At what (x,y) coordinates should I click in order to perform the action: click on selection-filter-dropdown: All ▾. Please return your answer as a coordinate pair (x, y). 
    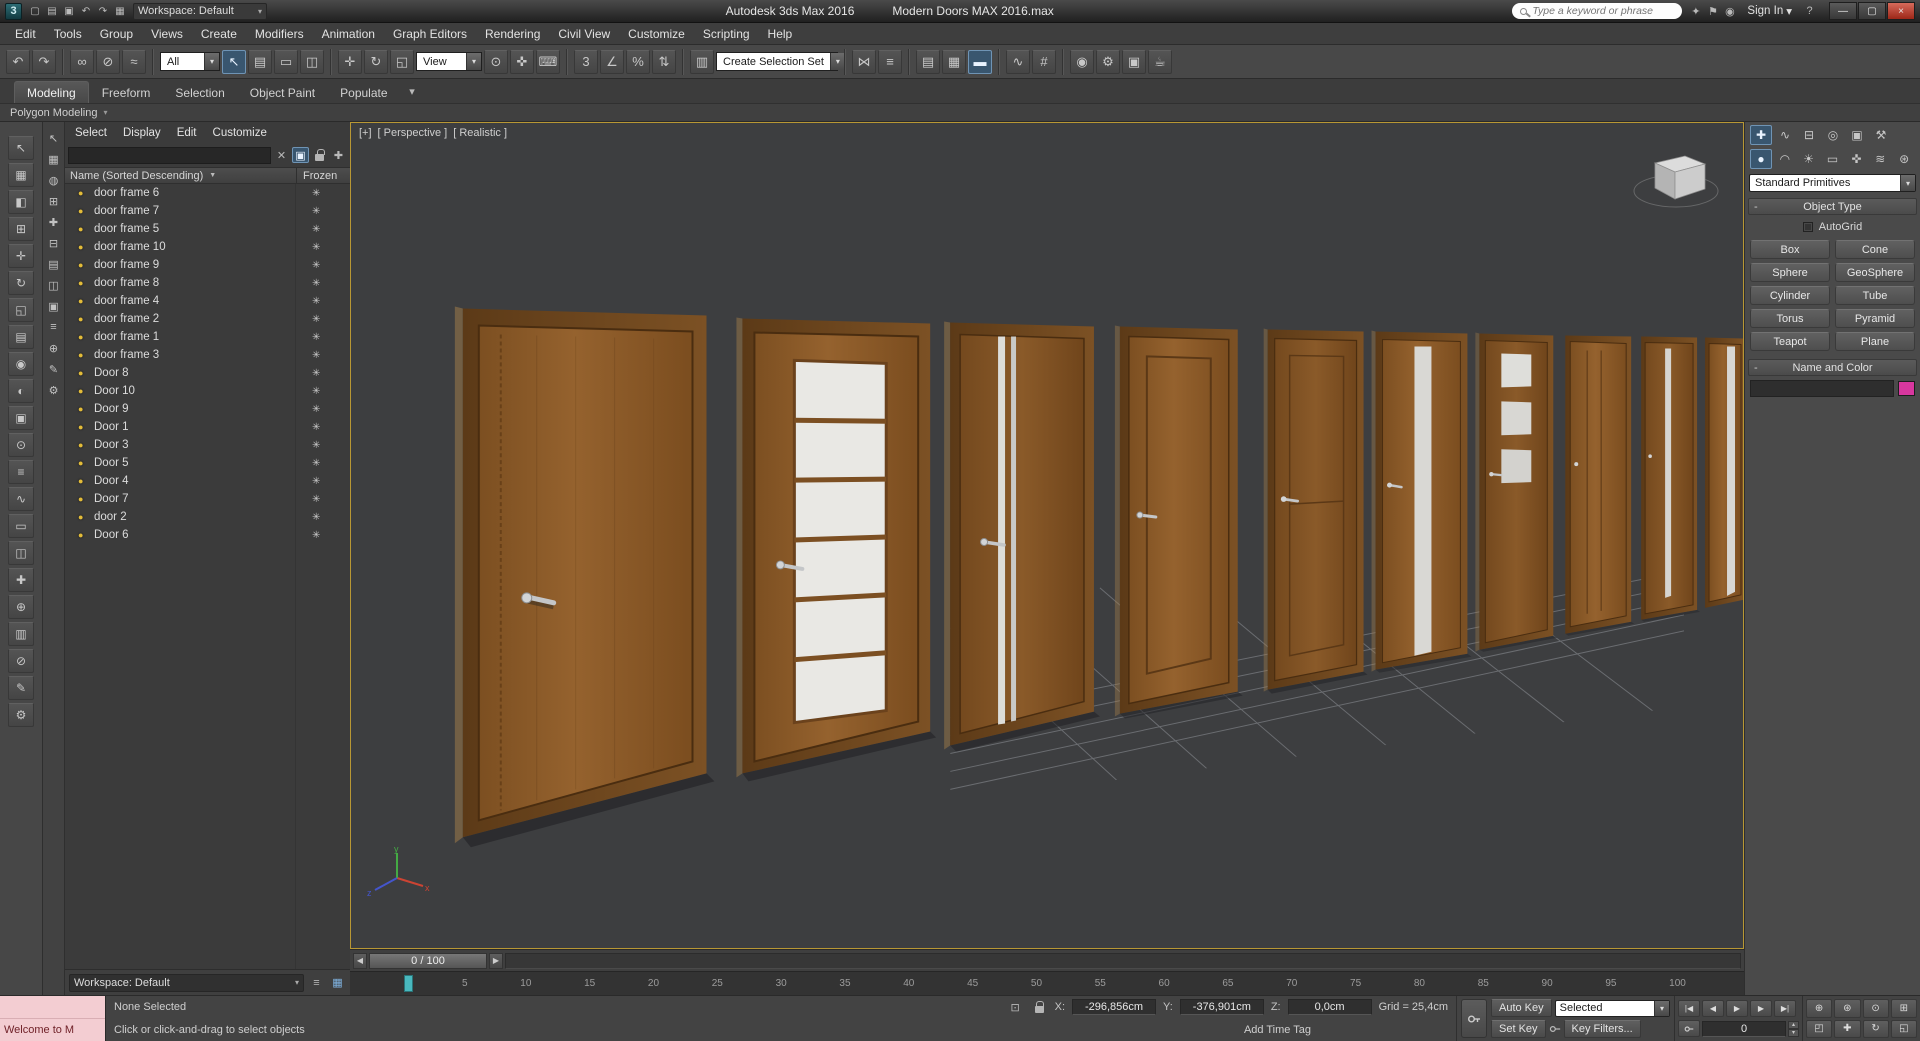
    Looking at the image, I should click on (190, 61).